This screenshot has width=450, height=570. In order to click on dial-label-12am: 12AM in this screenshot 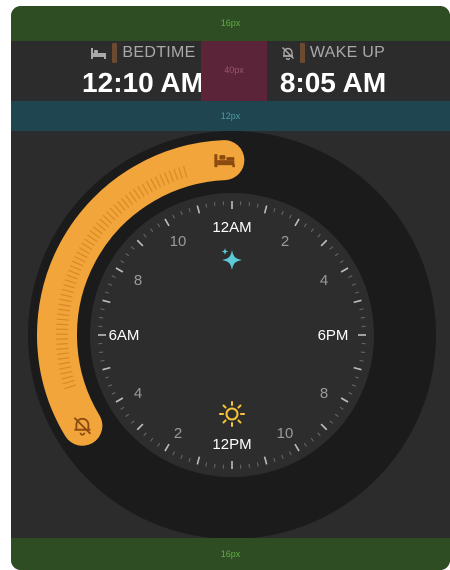, I will do `click(231, 227)`.